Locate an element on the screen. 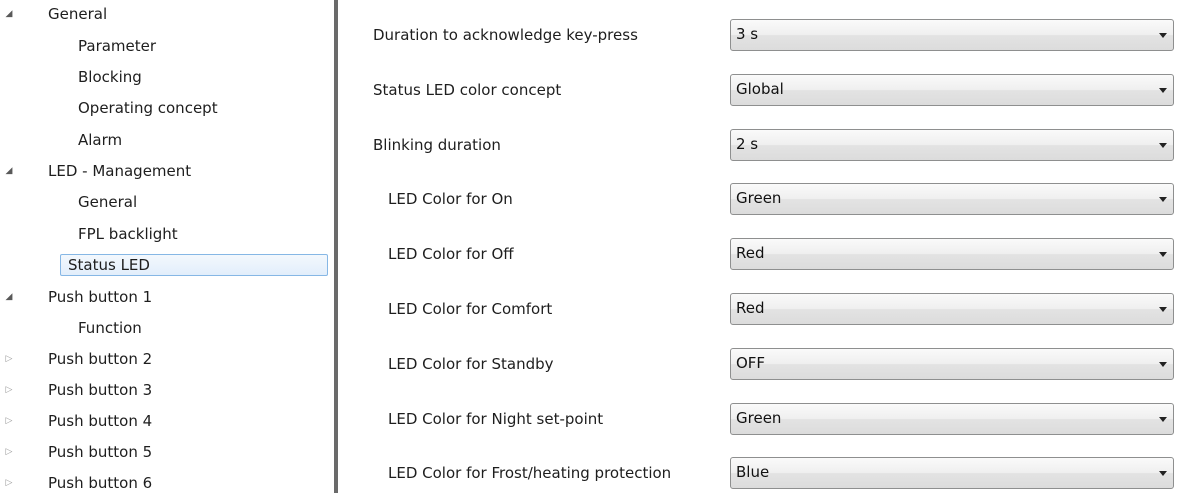 This screenshot has height=493, width=1184. tree-item-push-button-6: ▷ Push button 6 is located at coordinates (166, 482).